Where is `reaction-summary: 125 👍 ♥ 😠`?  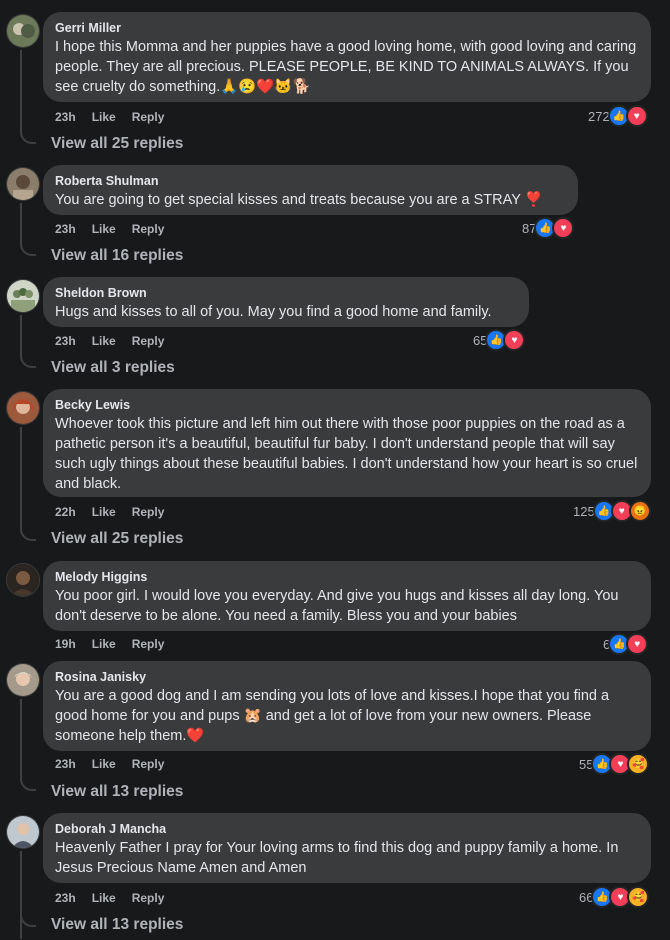
reaction-summary: 125 👍 ♥ 😠 is located at coordinates (612, 511).